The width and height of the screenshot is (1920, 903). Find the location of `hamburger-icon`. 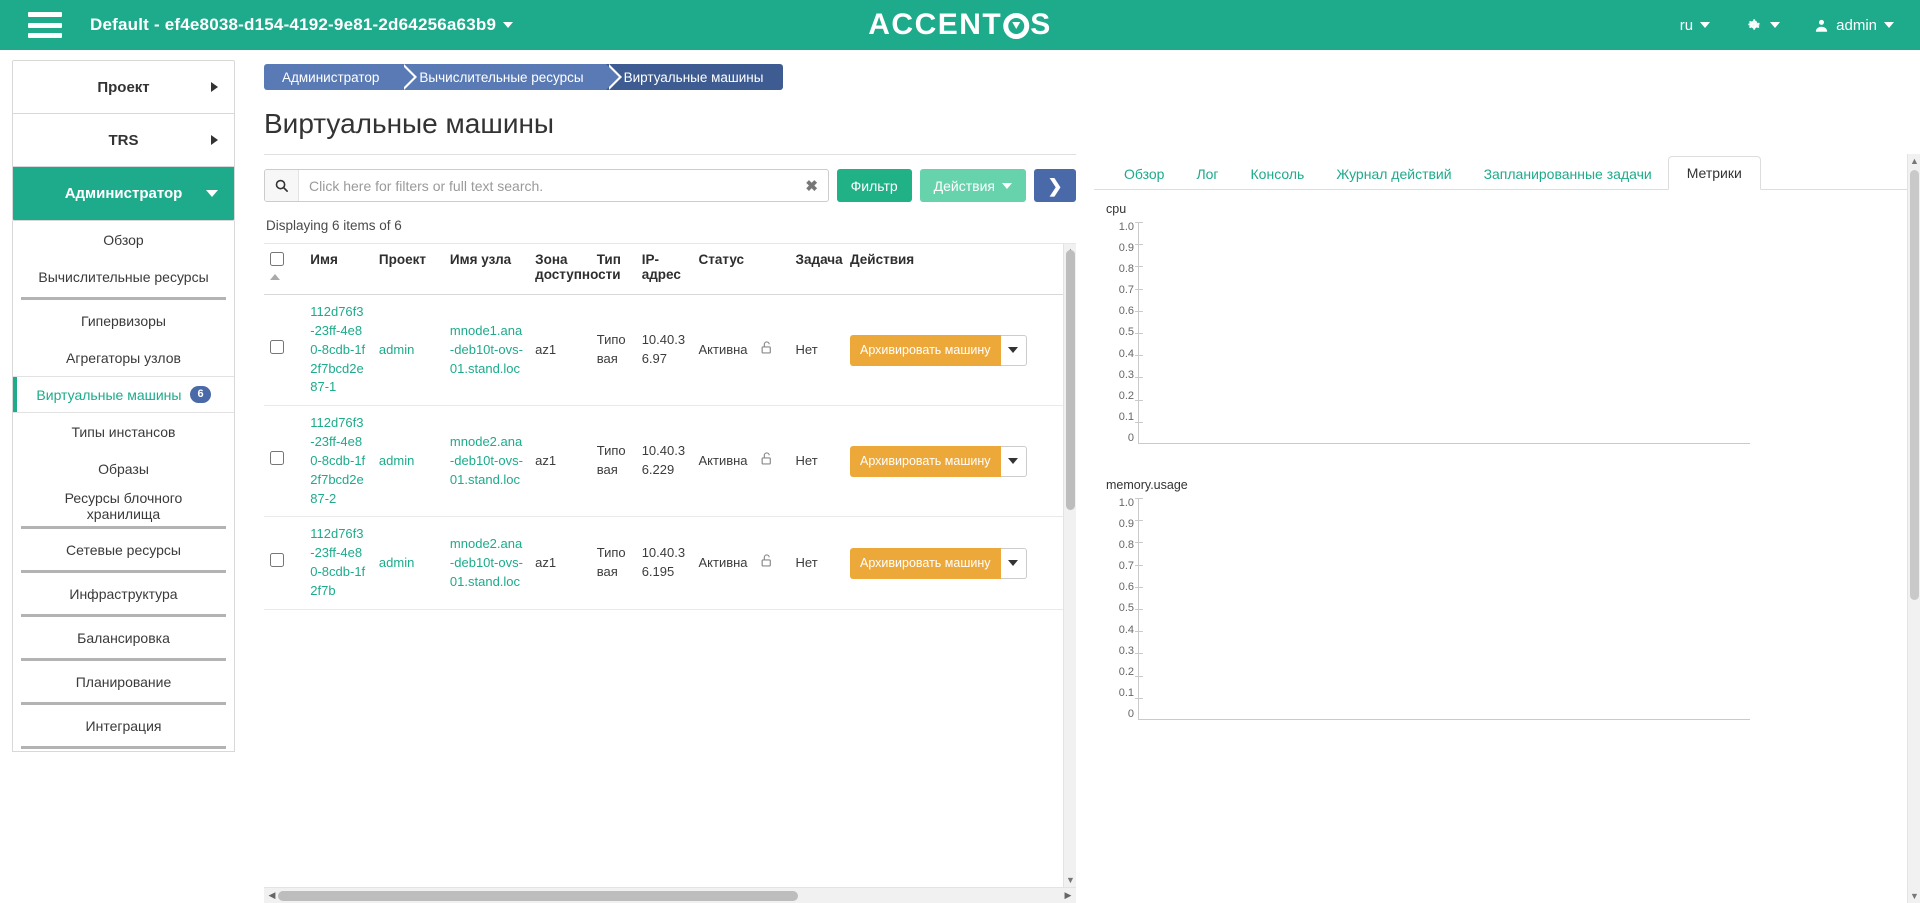

hamburger-icon is located at coordinates (45, 25).